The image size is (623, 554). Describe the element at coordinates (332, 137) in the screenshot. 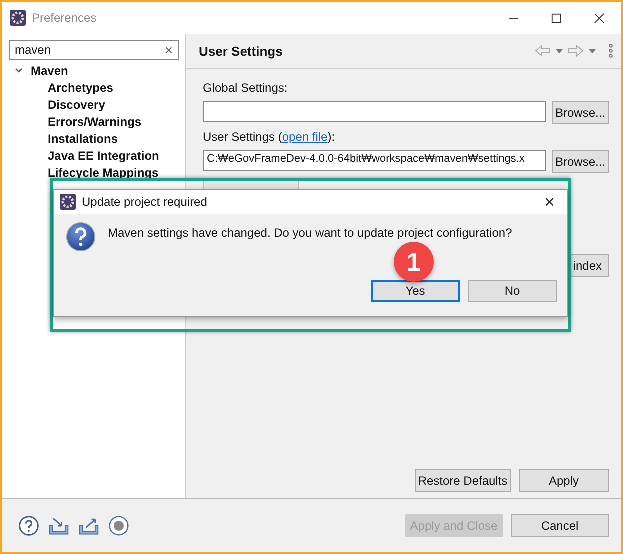

I see `field-label: ):` at that location.